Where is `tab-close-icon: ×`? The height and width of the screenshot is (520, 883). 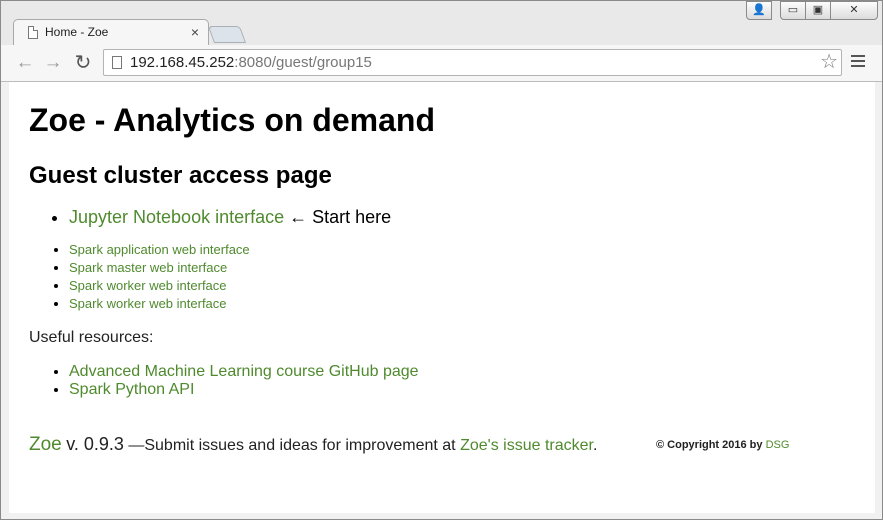
tab-close-icon: × is located at coordinates (195, 32).